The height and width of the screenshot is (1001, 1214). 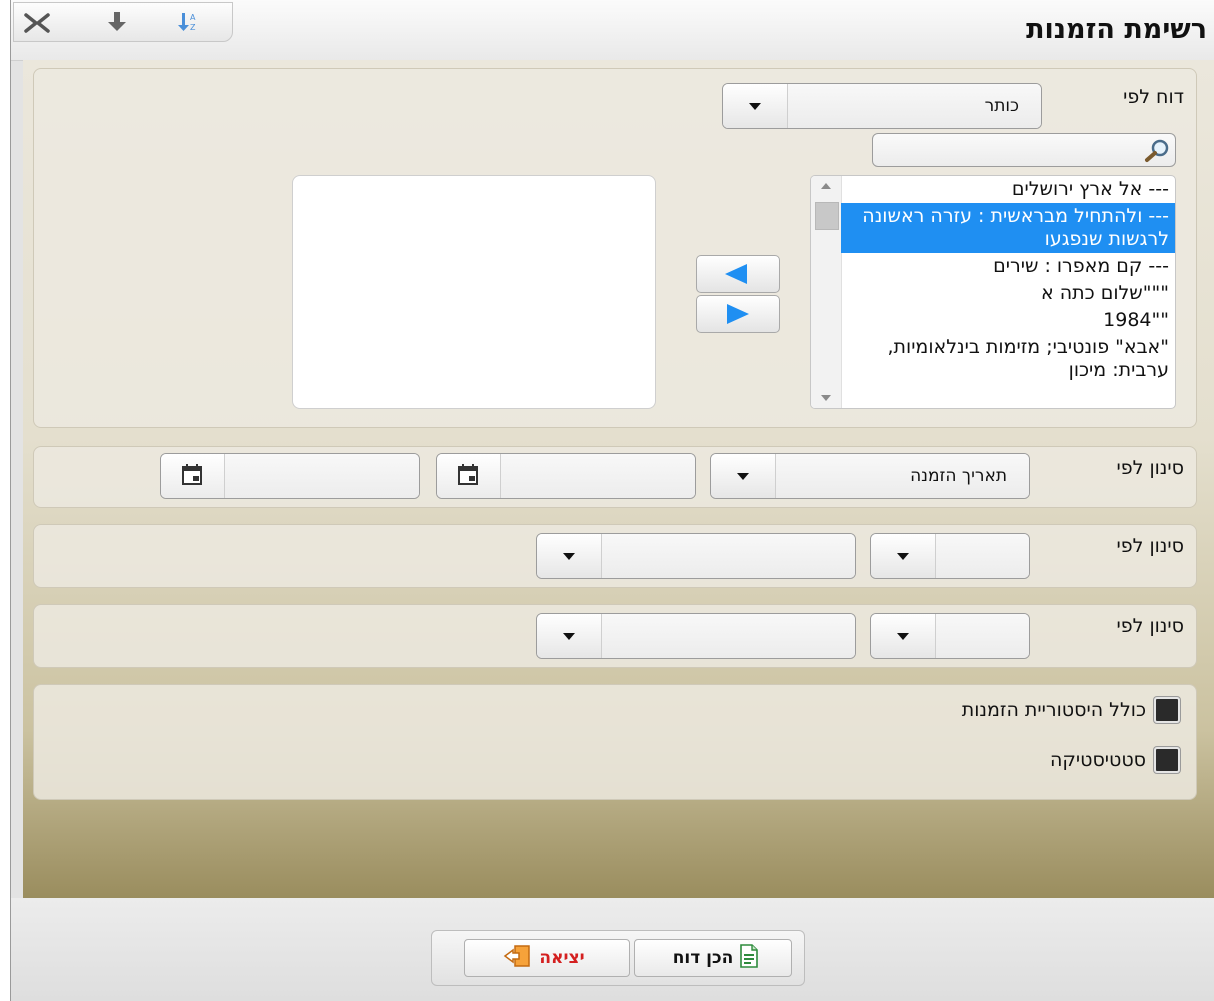 I want to click on filter-3-section: סינון לפי, so click(x=615, y=636).